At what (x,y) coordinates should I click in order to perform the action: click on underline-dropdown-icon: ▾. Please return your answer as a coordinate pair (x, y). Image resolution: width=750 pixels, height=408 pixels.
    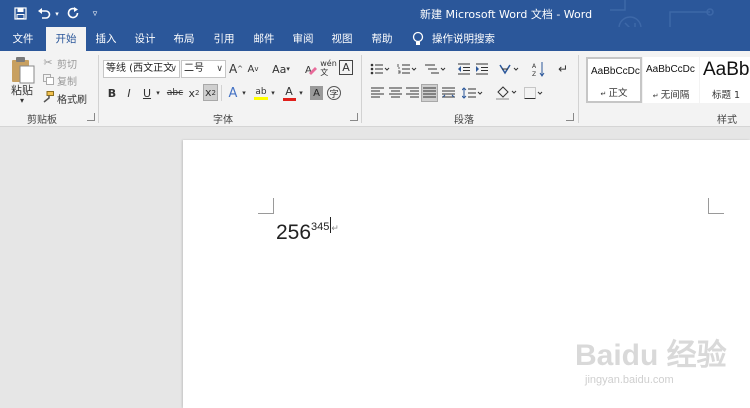
    Looking at the image, I should click on (158, 93).